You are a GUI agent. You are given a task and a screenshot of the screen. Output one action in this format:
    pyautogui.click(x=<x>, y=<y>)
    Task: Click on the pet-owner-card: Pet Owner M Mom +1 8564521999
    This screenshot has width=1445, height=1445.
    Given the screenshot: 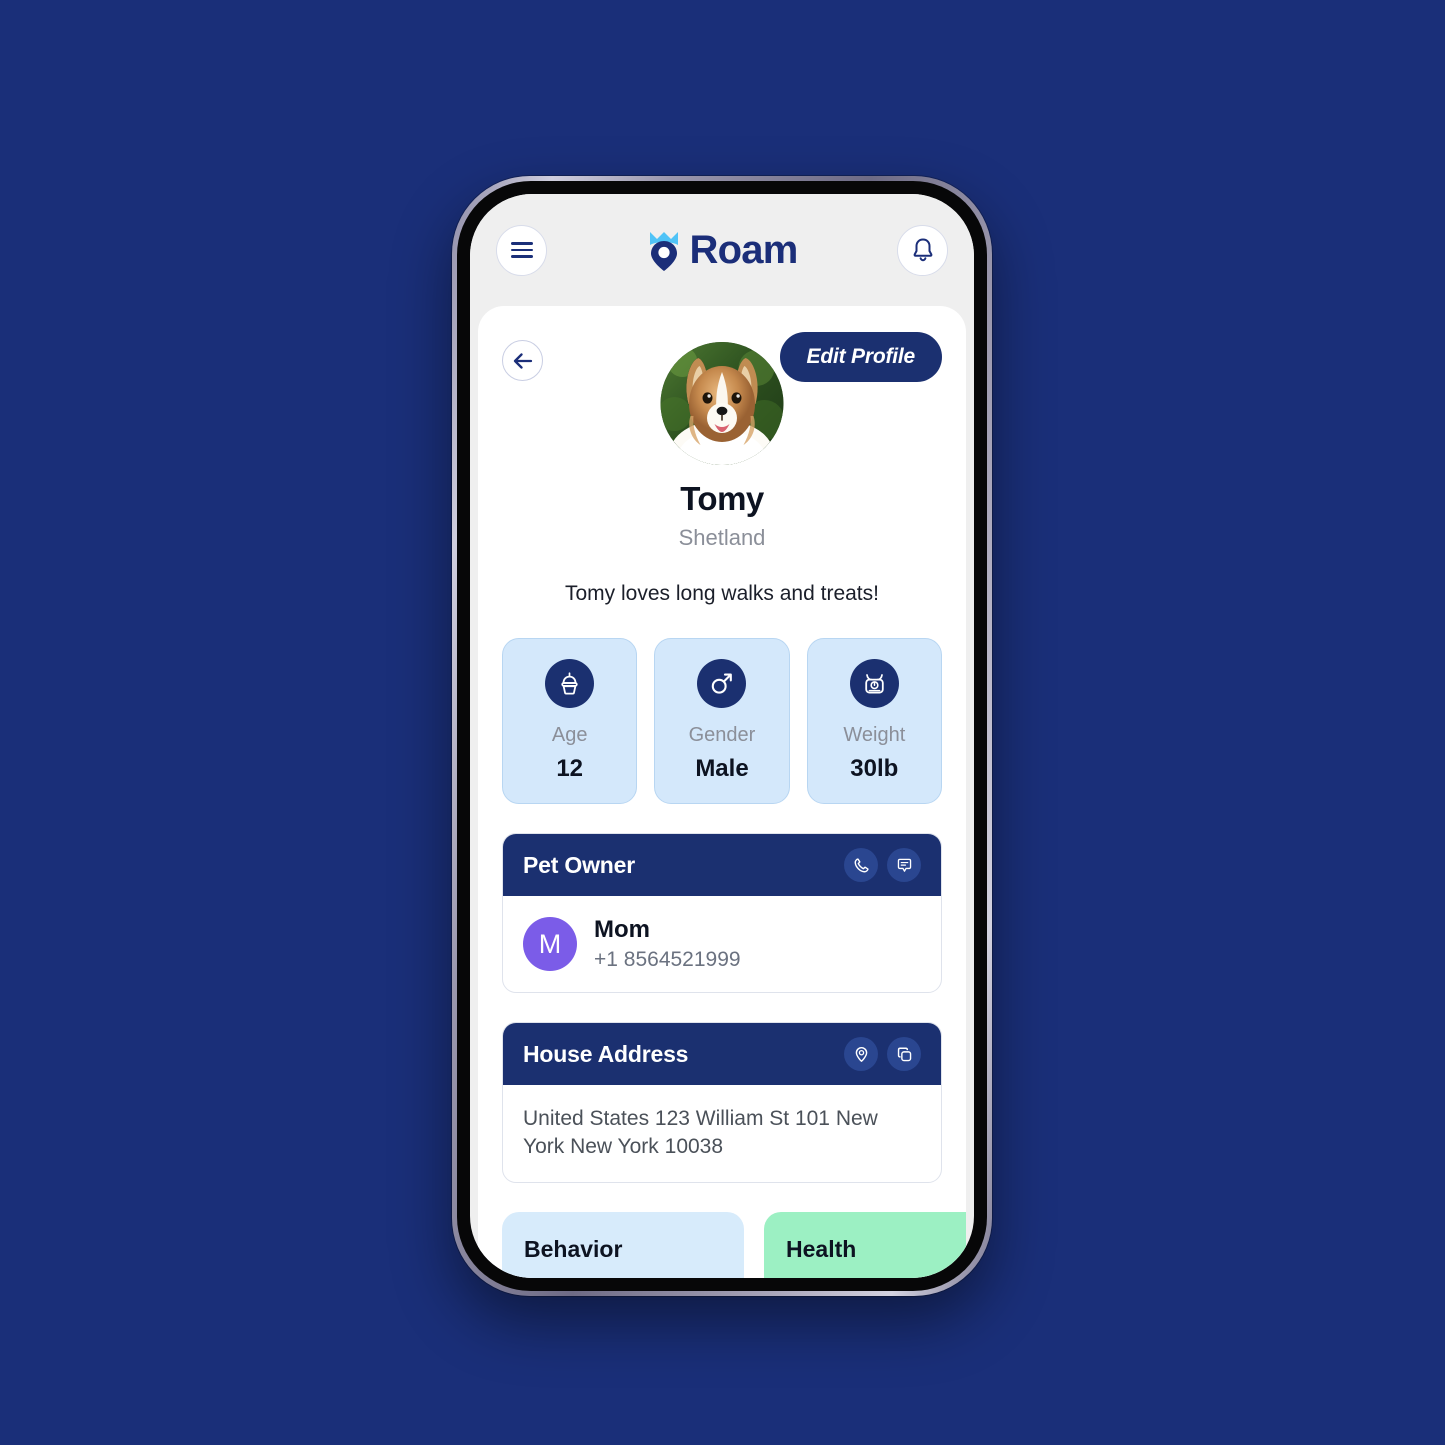 What is the action you would take?
    pyautogui.click(x=722, y=913)
    